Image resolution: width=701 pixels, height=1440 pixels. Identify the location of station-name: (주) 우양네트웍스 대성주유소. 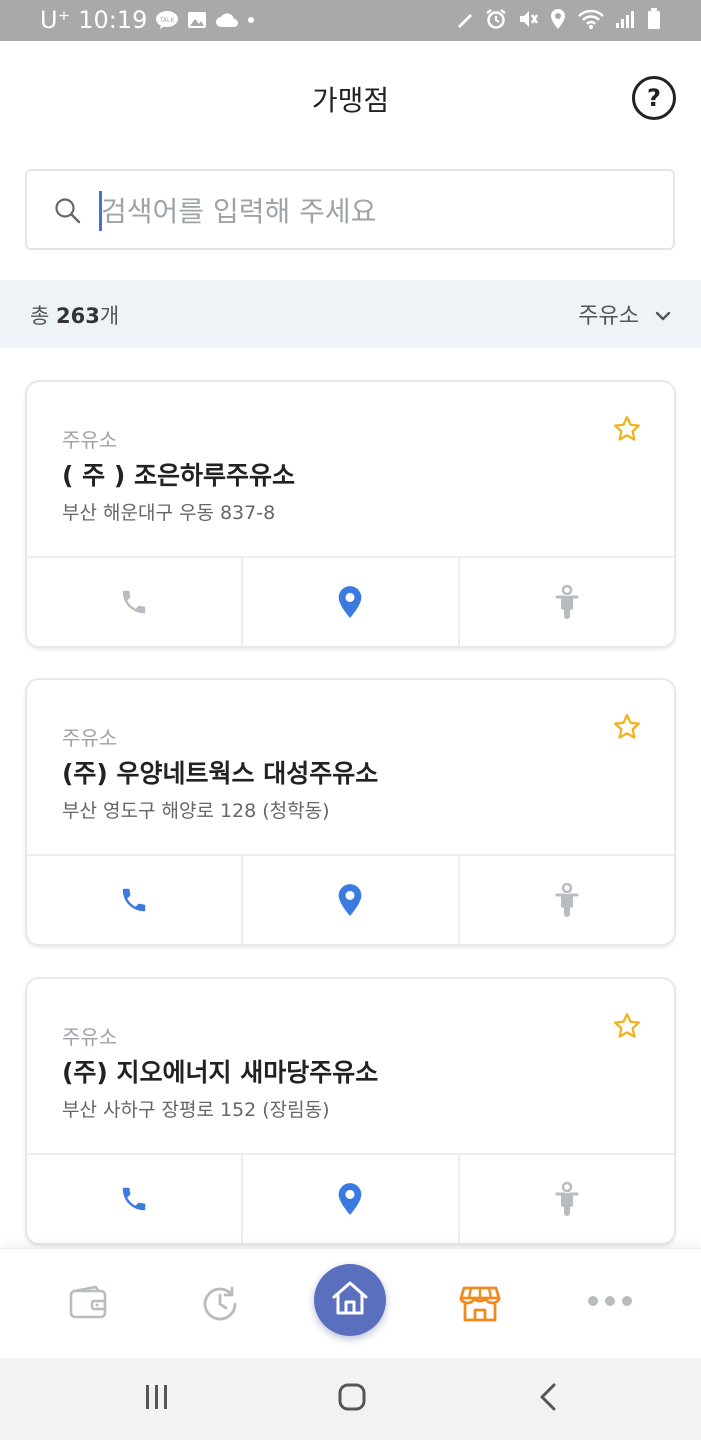
(220, 773).